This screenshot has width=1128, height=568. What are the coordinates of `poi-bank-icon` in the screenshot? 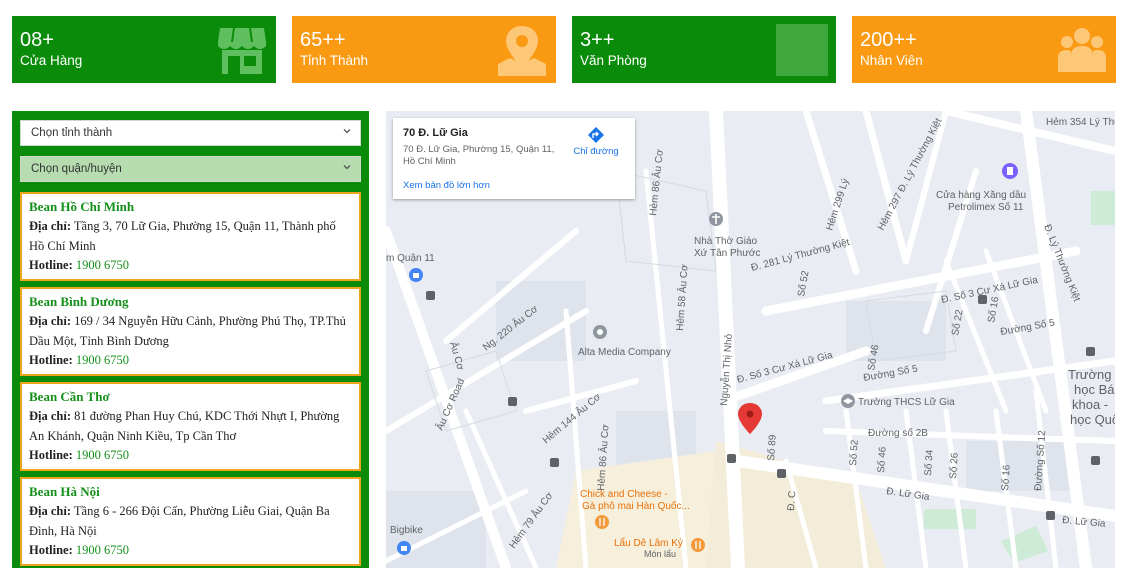 It's located at (416, 275).